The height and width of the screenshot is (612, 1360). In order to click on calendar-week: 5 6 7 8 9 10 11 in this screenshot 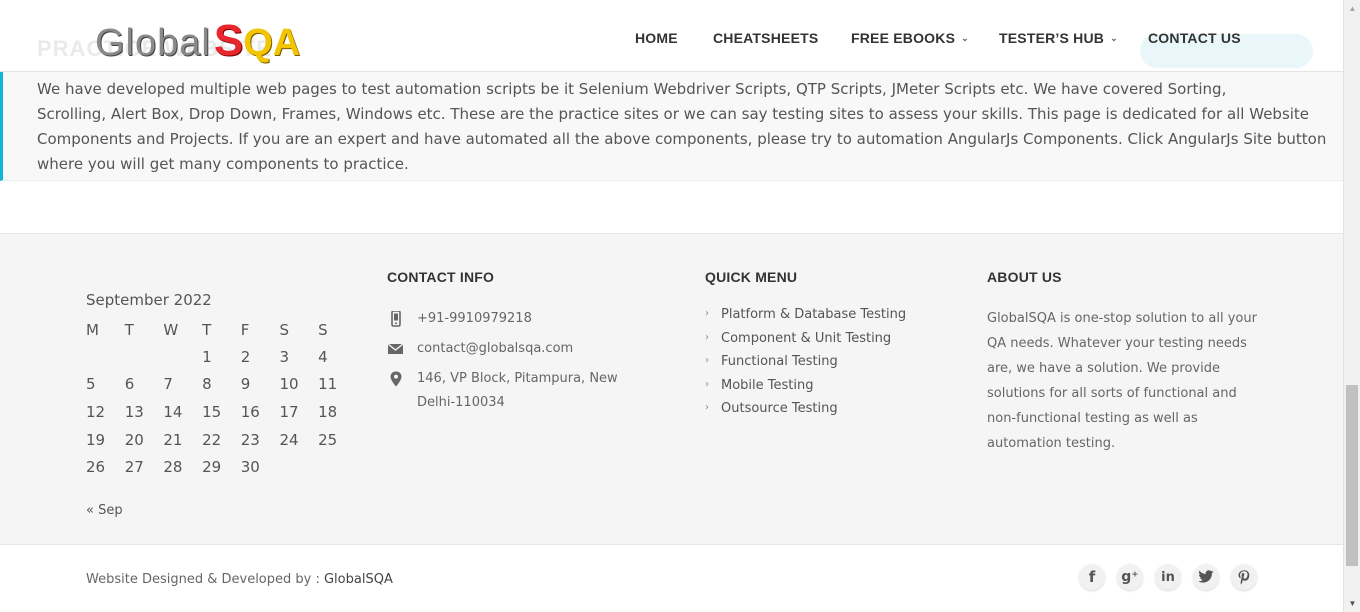, I will do `click(217, 385)`.